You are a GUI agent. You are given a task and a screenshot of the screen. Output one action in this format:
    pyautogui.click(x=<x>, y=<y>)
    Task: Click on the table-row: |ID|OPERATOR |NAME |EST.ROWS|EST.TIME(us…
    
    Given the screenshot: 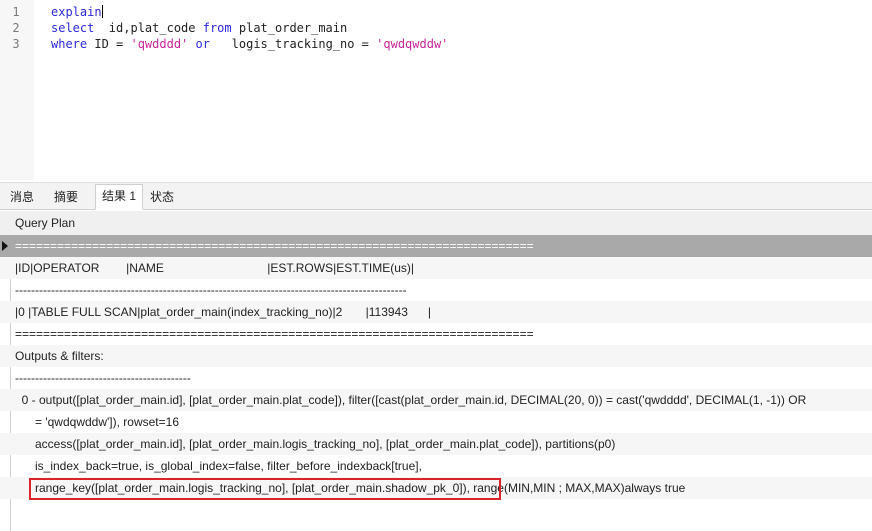 What is the action you would take?
    pyautogui.click(x=436, y=268)
    